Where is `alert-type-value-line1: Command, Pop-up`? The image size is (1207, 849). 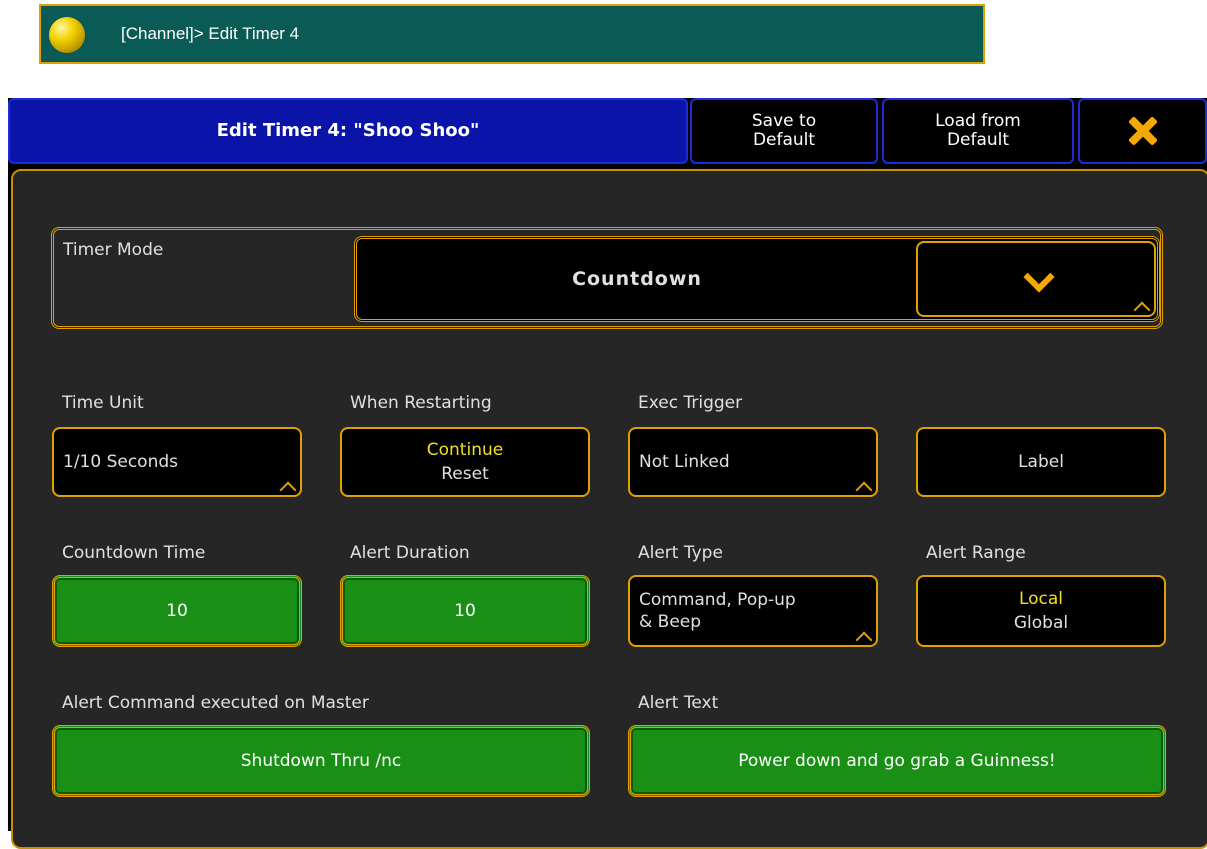
alert-type-value-line1: Command, Pop-up is located at coordinates (717, 600).